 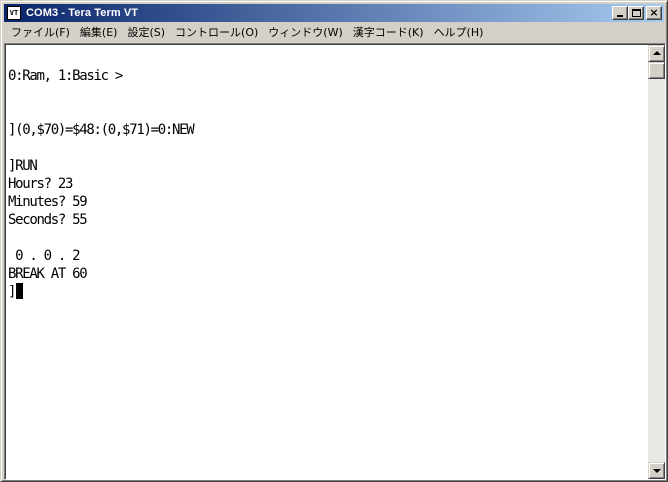 I want to click on terminal-line: BREAK AT 60, so click(x=48, y=274).